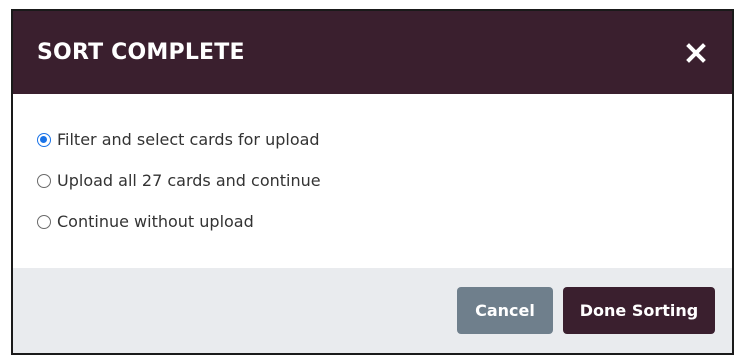  Describe the element at coordinates (155, 221) in the screenshot. I see `option-label: Continue without upload` at that location.